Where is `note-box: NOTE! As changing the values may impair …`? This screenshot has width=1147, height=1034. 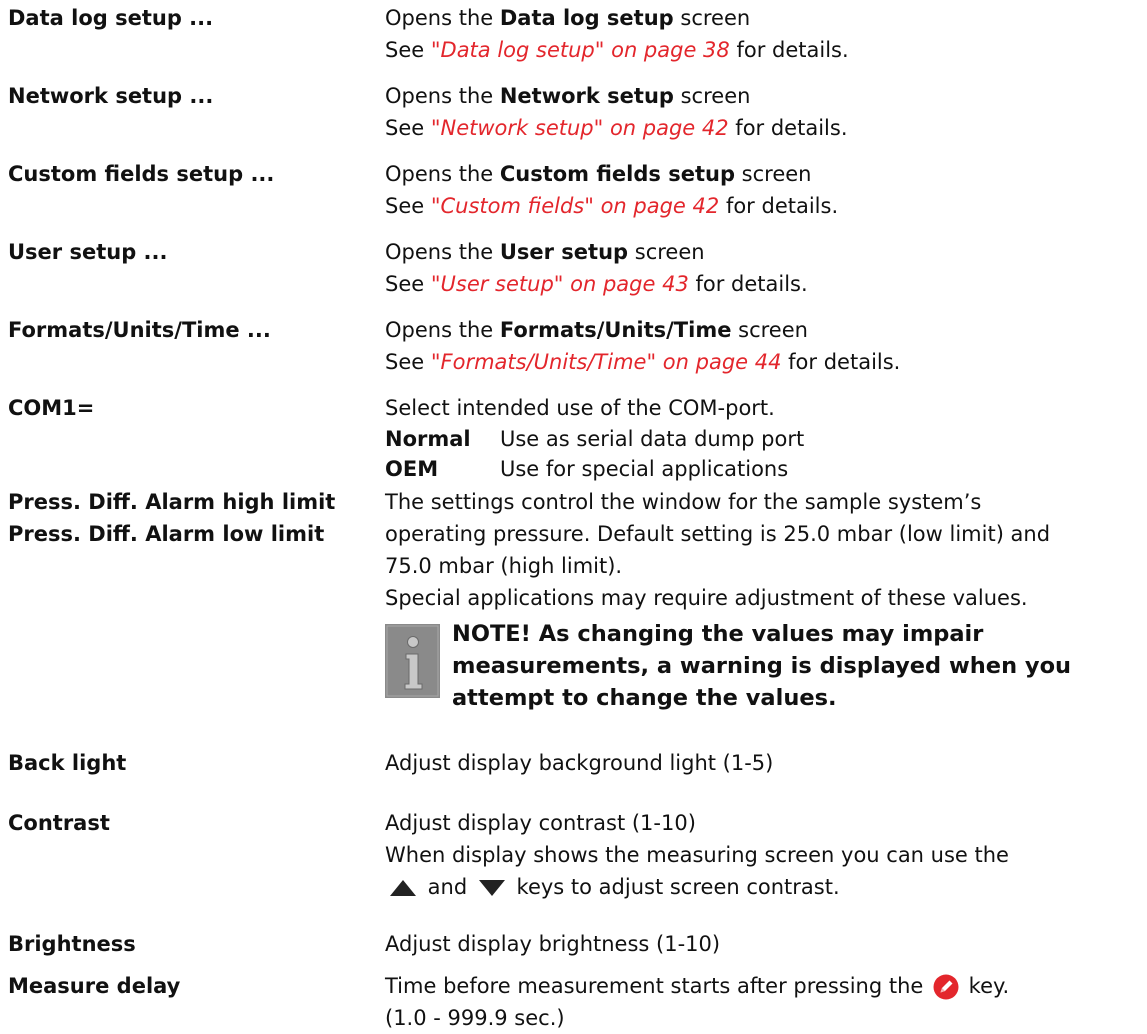 note-box: NOTE! As changing the values may impair … is located at coordinates (762, 666).